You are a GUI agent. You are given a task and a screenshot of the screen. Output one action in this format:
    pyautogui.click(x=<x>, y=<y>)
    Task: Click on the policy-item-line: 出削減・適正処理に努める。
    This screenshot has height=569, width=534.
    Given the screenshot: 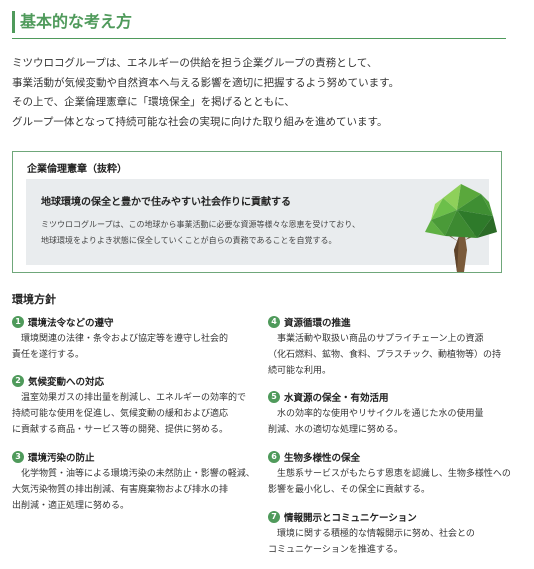 What is the action you would take?
    pyautogui.click(x=71, y=506)
    